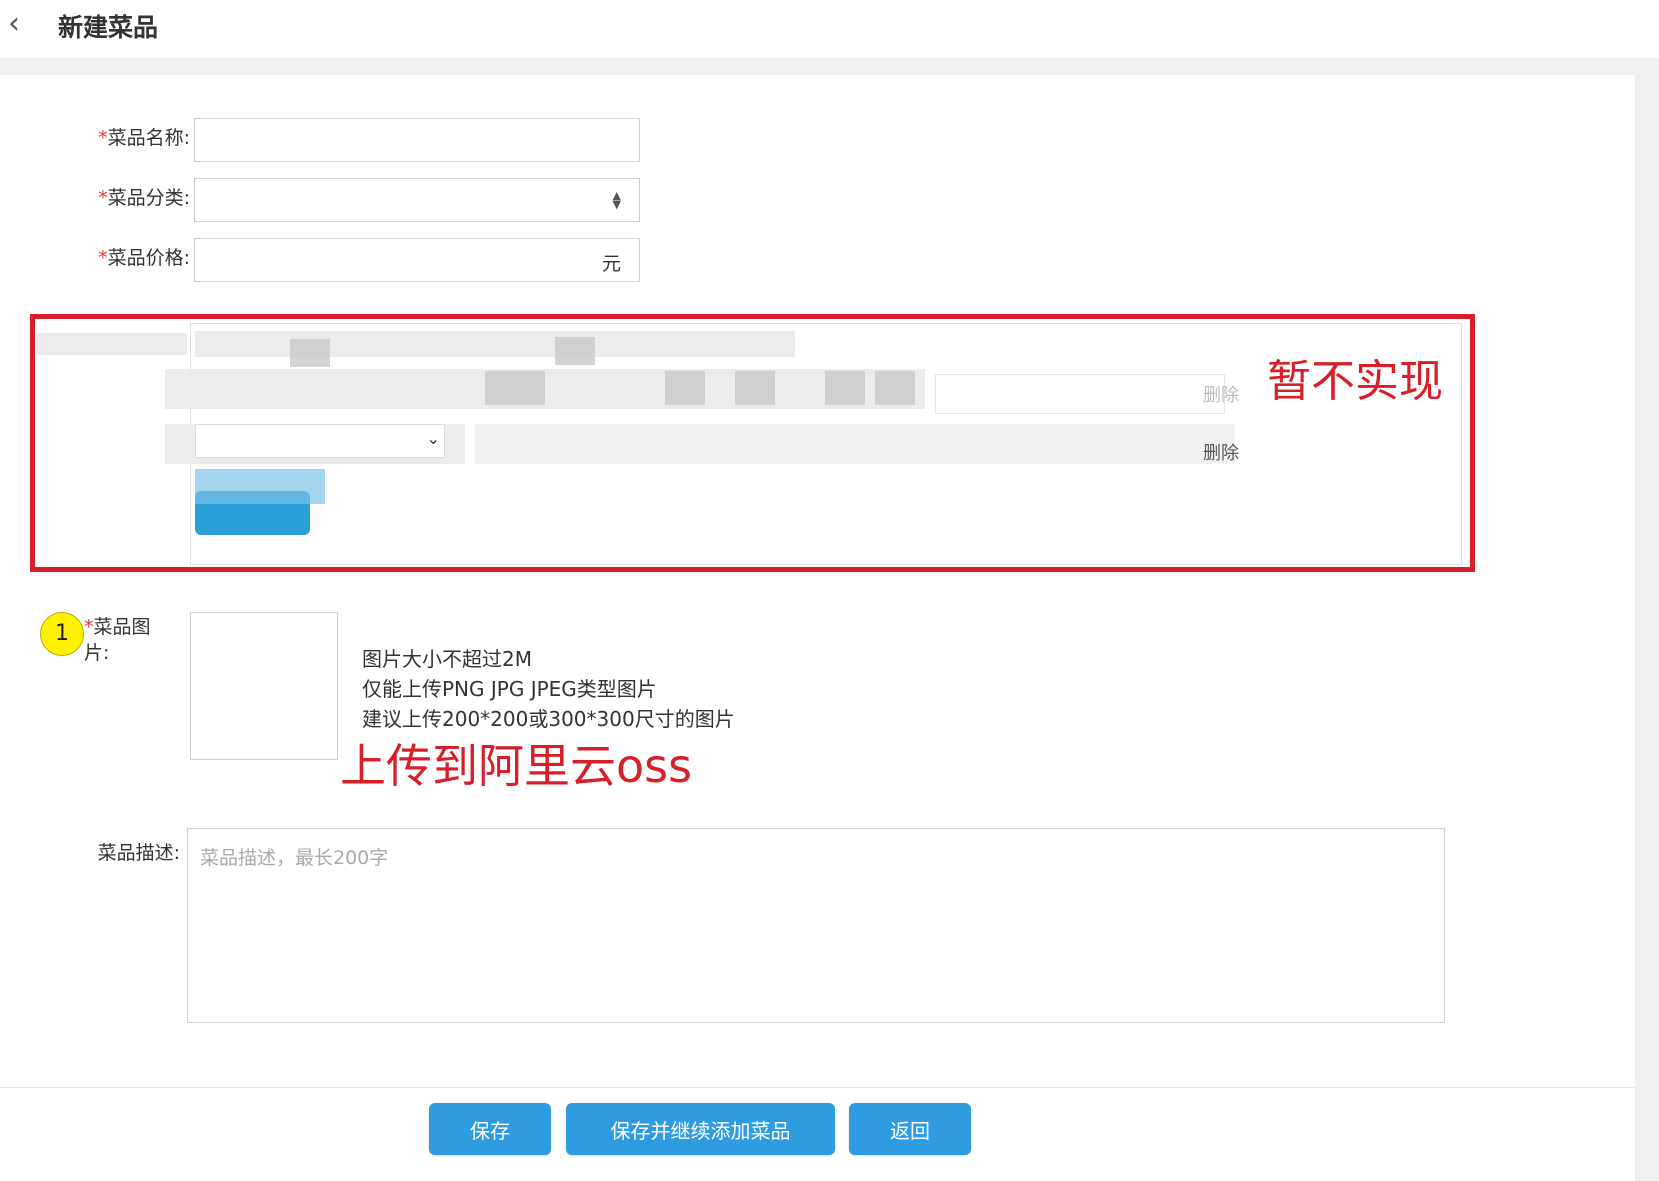 The height and width of the screenshot is (1181, 1659). I want to click on upload-oss-note: 上传到阿里云oss, so click(516, 766).